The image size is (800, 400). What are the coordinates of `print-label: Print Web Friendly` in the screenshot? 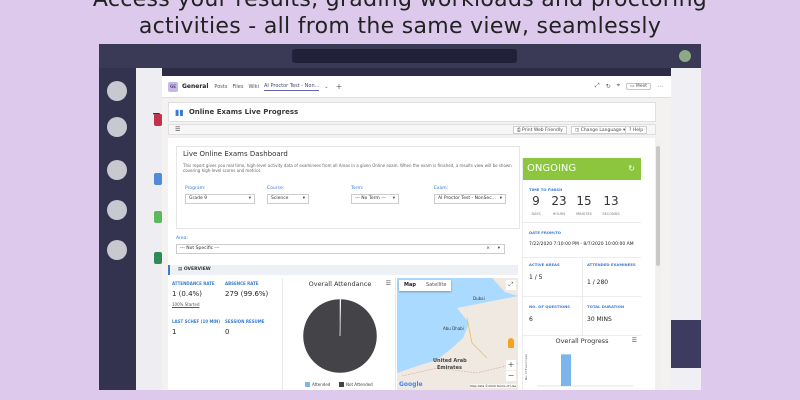 It's located at (542, 130).